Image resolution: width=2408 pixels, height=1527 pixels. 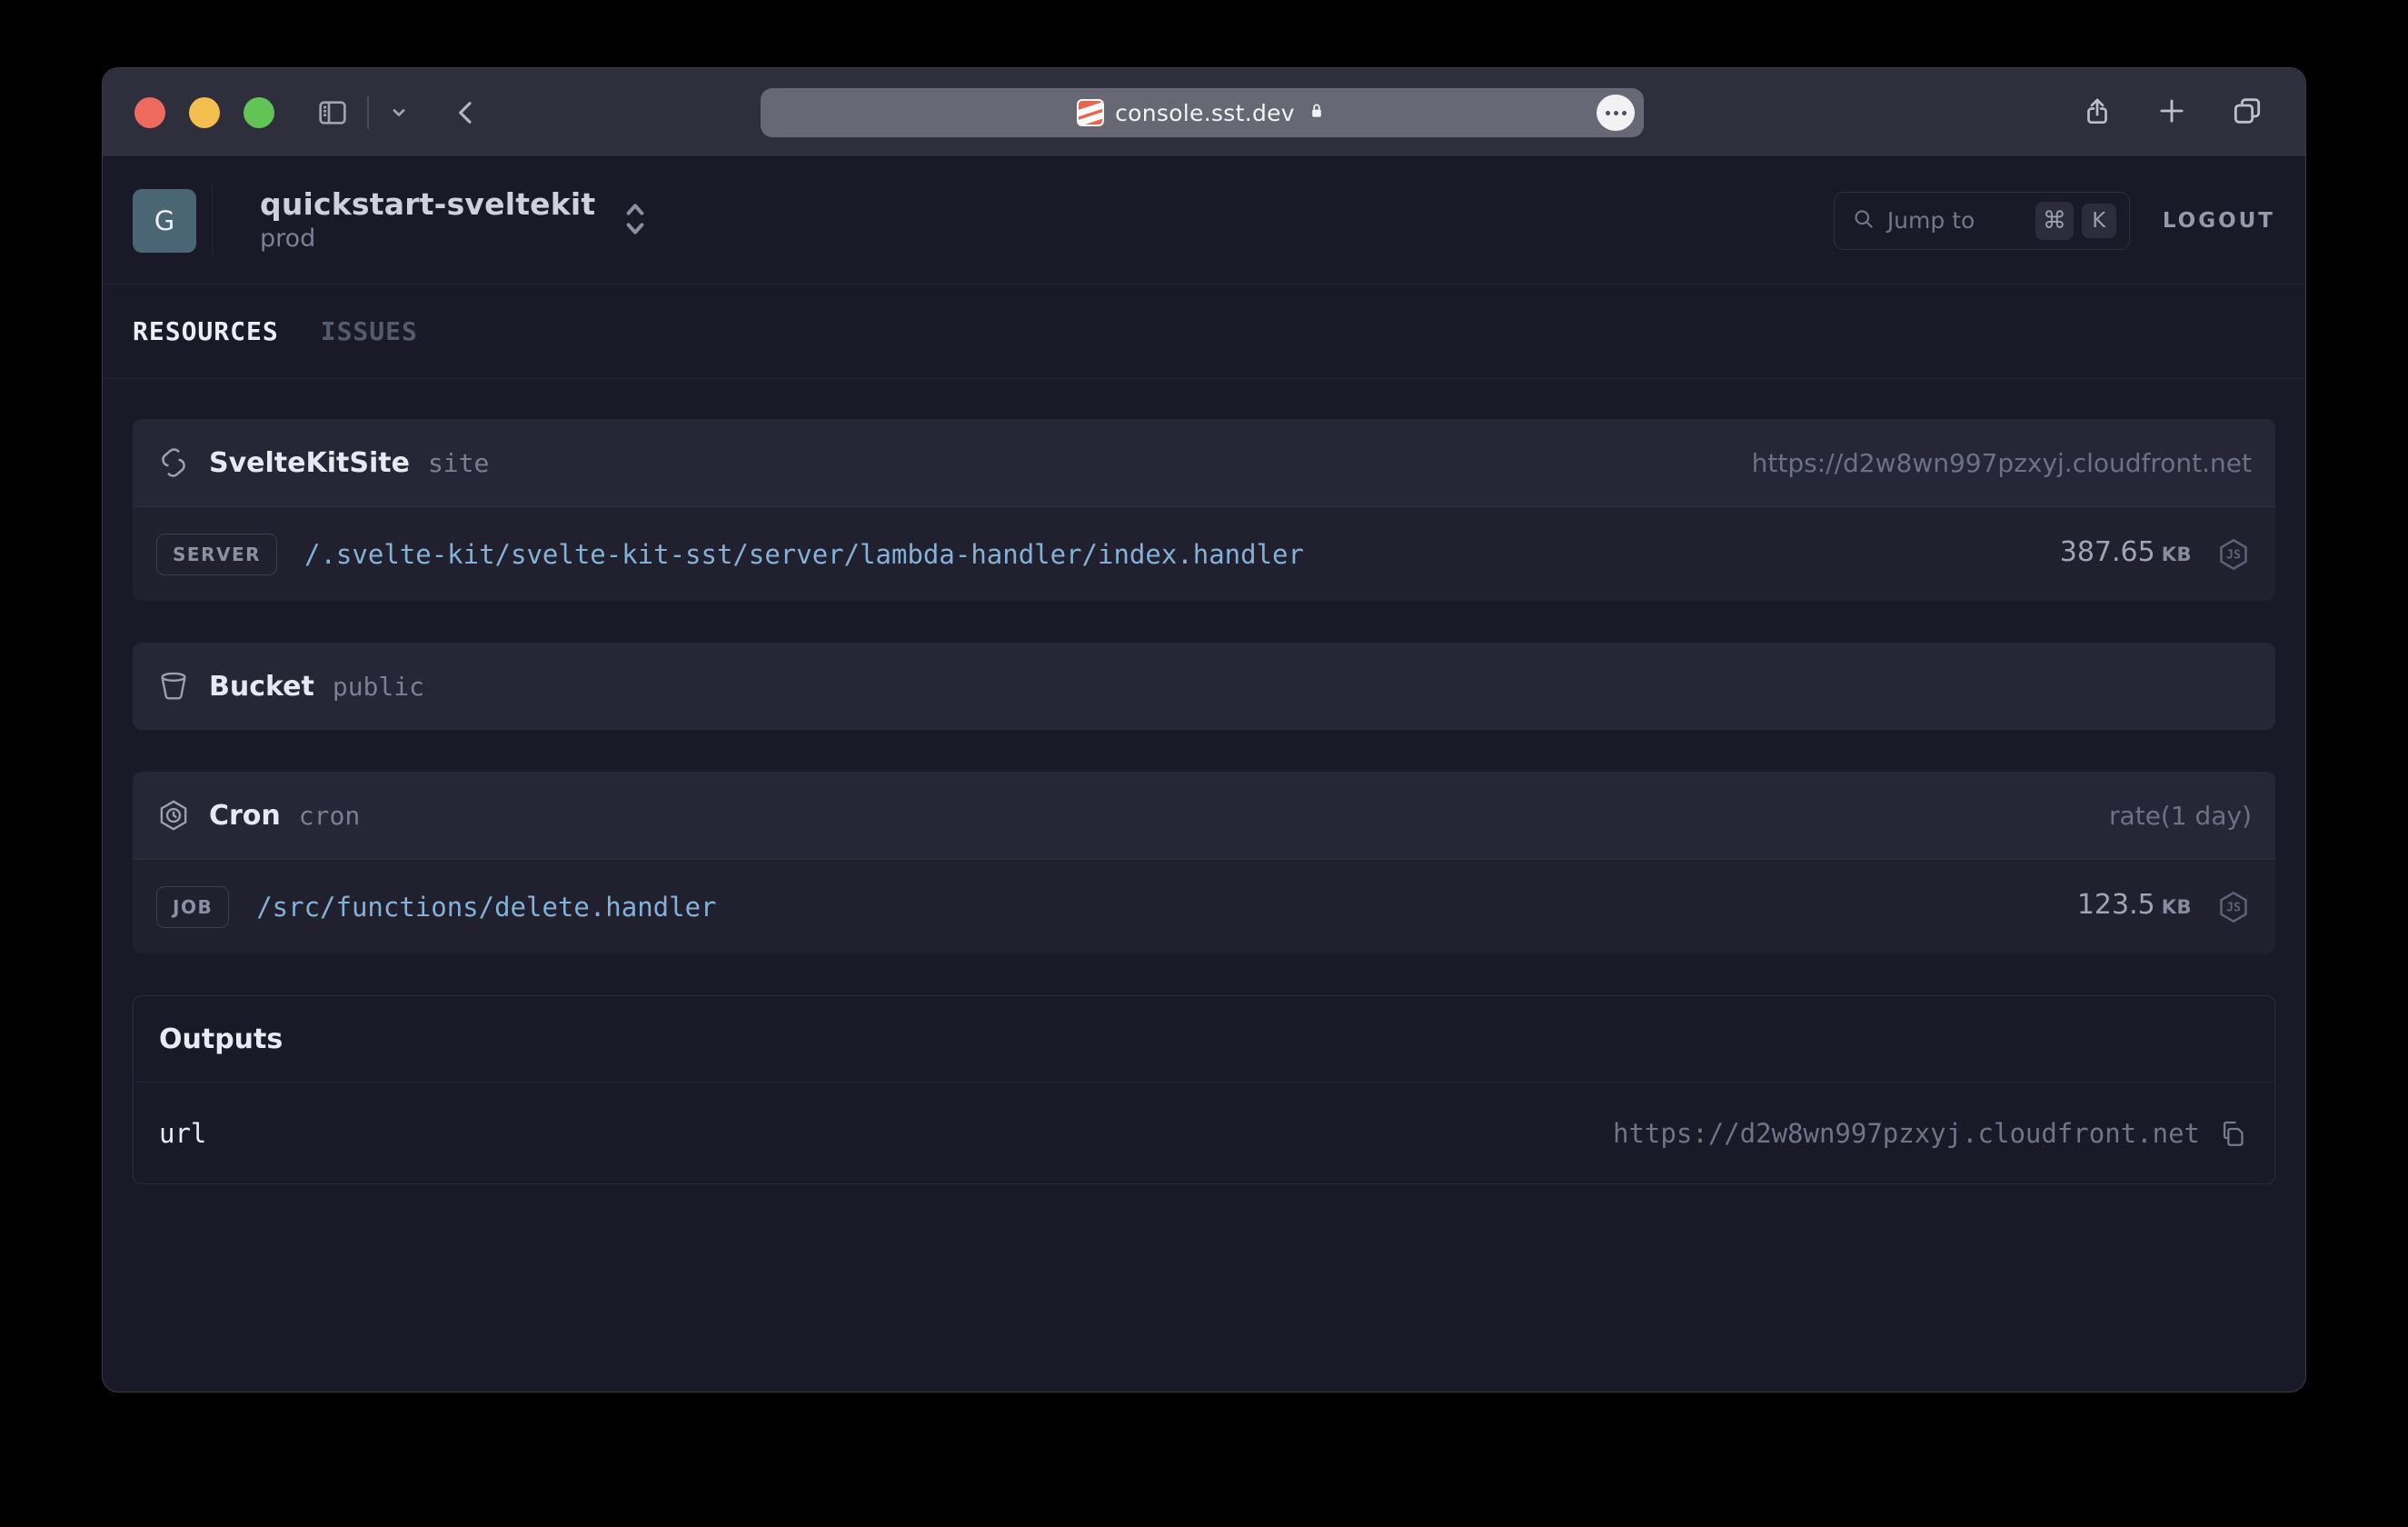 I want to click on stage-selector-icon, so click(x=635, y=221).